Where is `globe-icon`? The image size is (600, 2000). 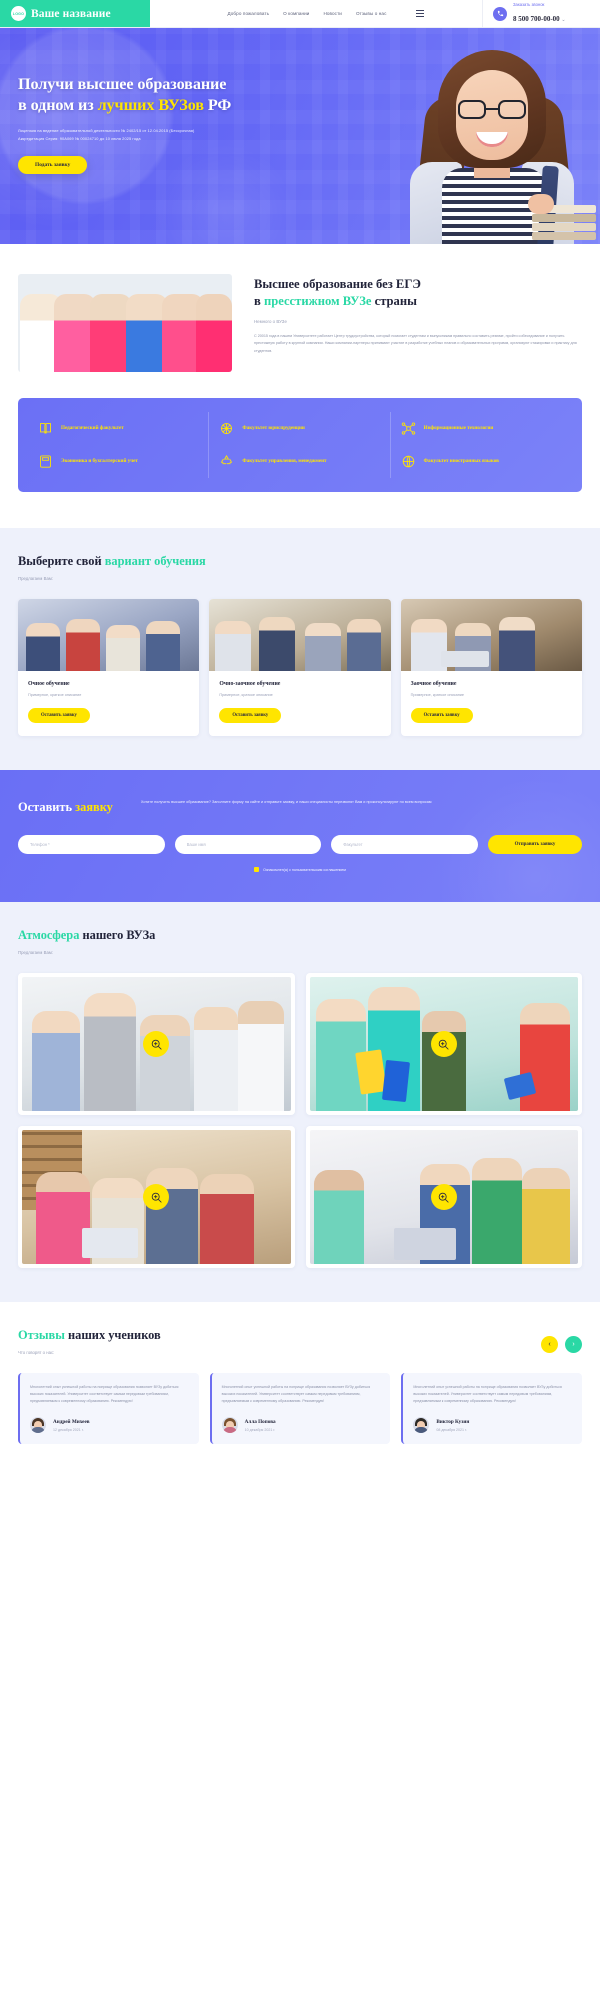
globe-icon is located at coordinates (408, 461).